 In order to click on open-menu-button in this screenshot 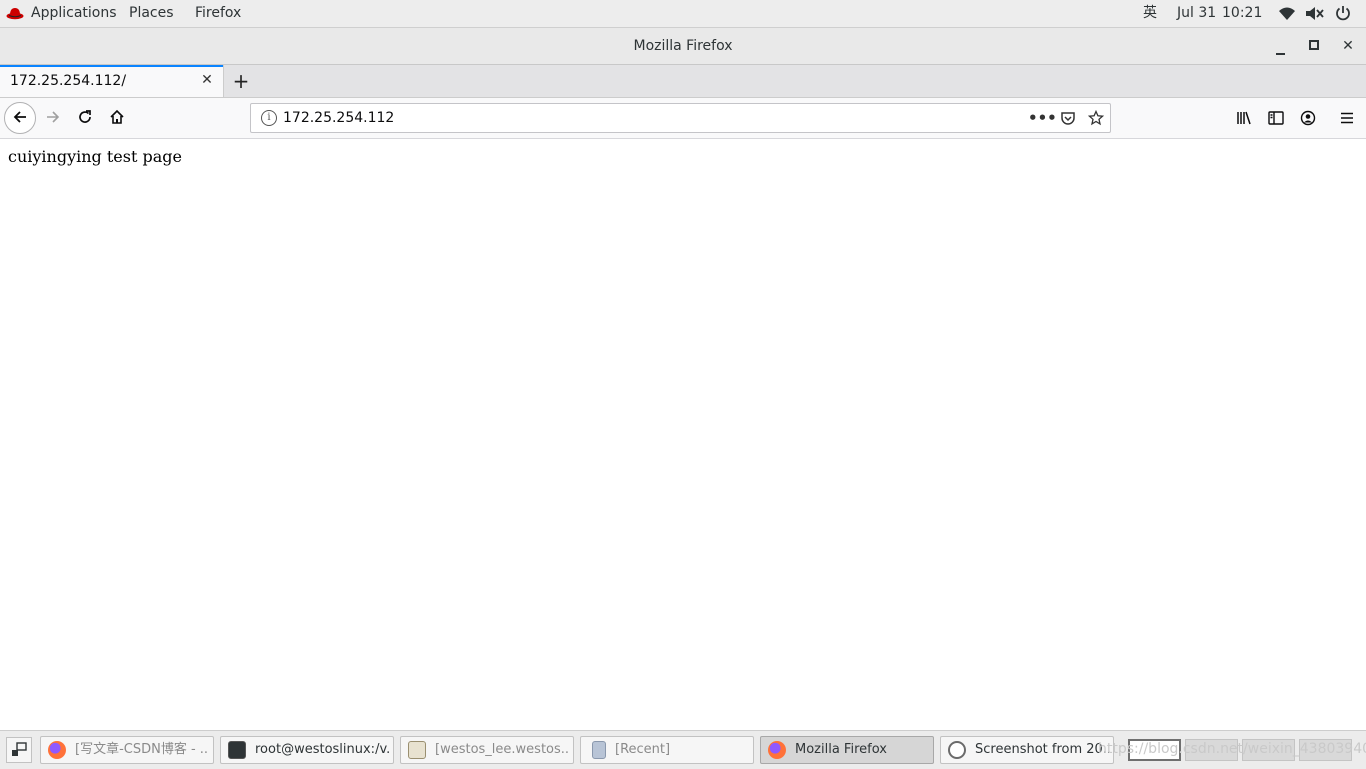, I will do `click(1347, 118)`.